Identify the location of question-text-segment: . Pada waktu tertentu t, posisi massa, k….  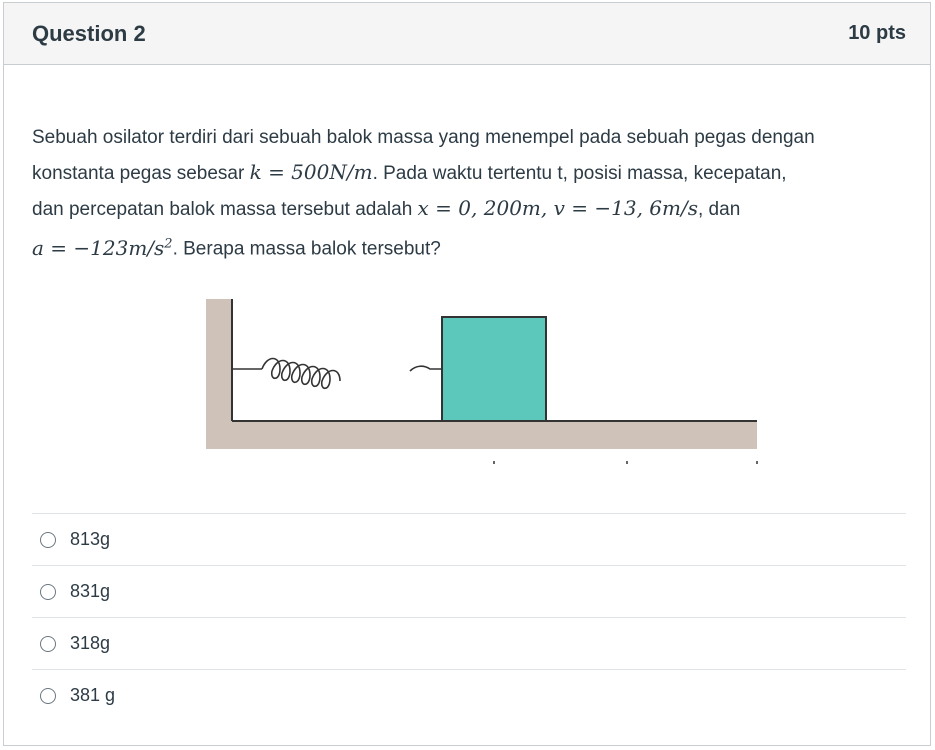
(579, 173).